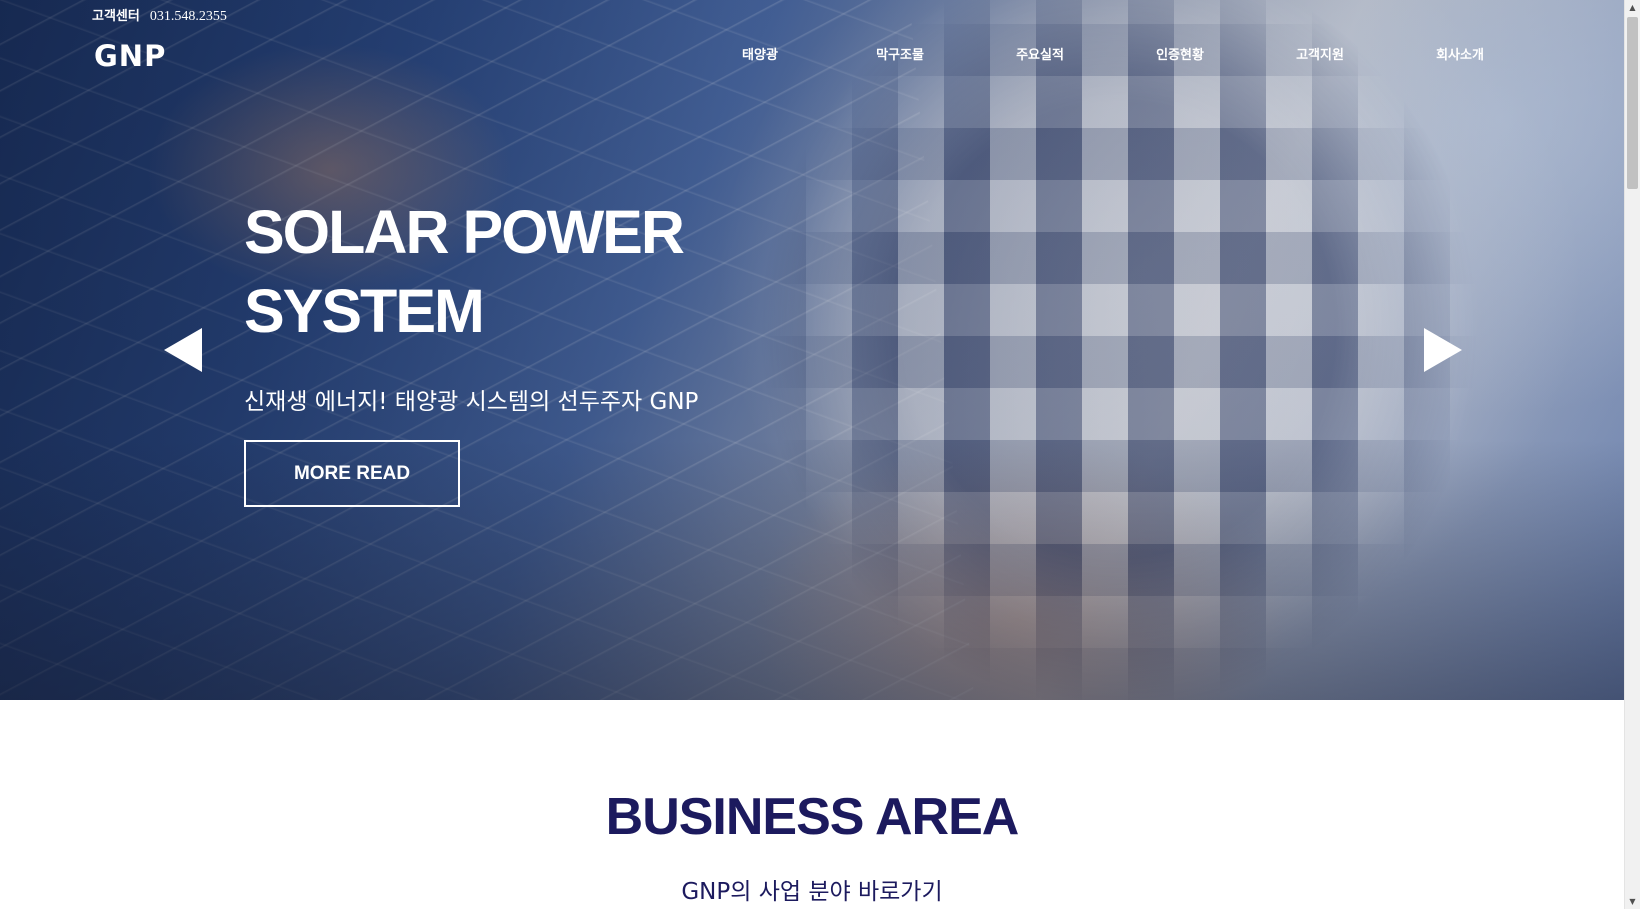 Image resolution: width=1640 pixels, height=909 pixels. What do you see at coordinates (900, 53) in the screenshot?
I see `nav-item-membrane-structure: 막구조물` at bounding box center [900, 53].